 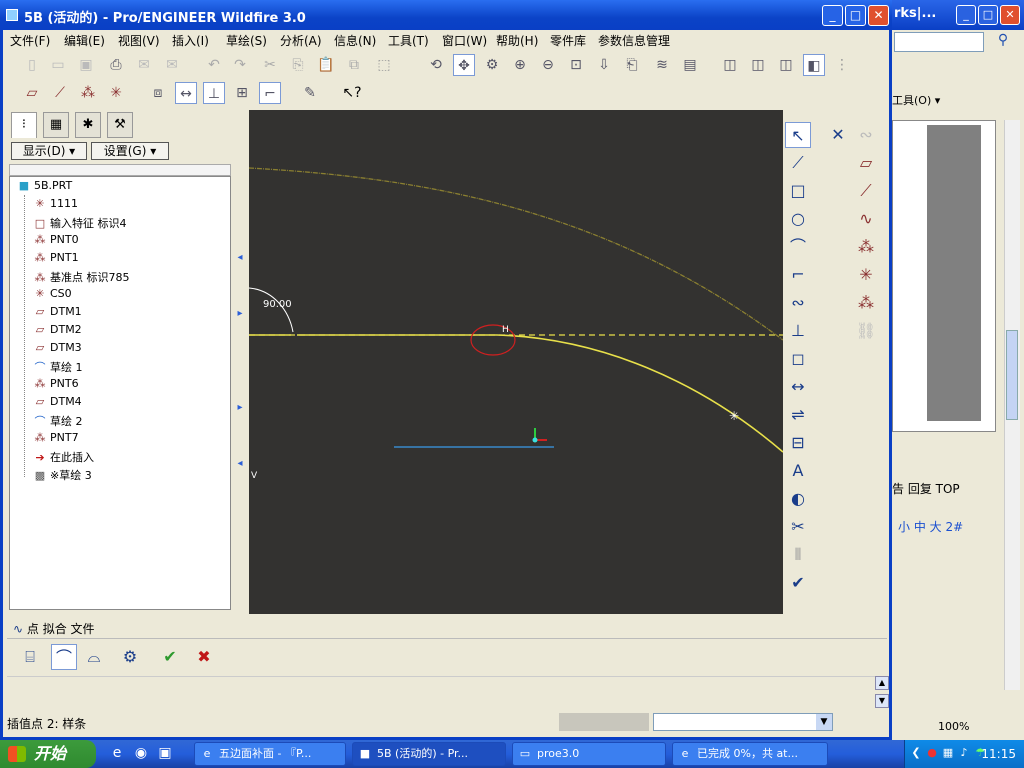 I want to click on plane-tool-icon: ▱, so click(x=866, y=163).